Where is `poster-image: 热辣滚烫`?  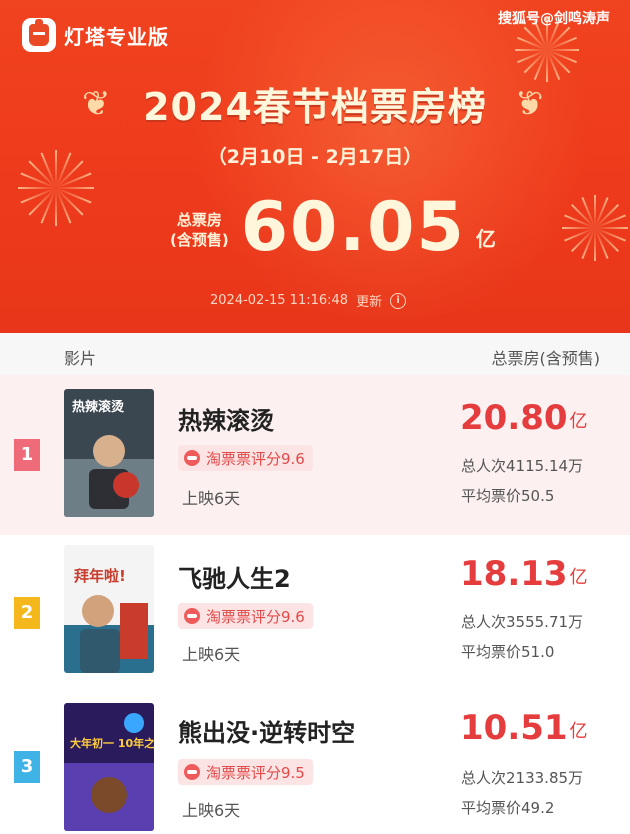
poster-image: 热辣滚烫 is located at coordinates (109, 453).